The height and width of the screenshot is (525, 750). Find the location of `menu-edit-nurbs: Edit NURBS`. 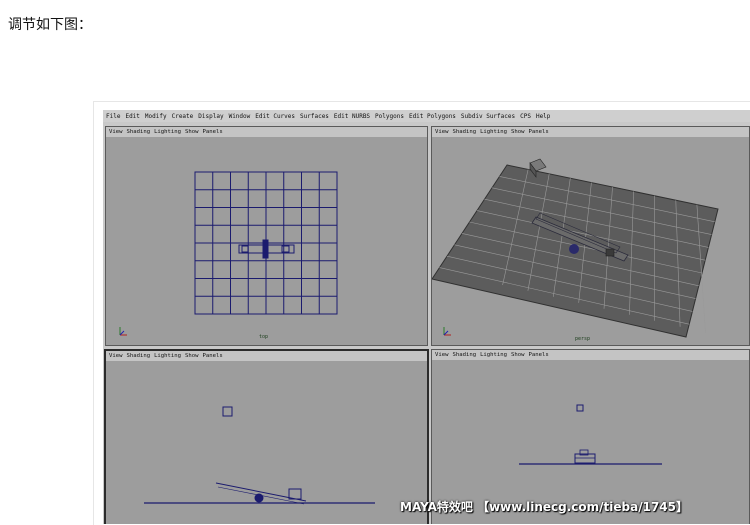

menu-edit-nurbs: Edit NURBS is located at coordinates (352, 116).